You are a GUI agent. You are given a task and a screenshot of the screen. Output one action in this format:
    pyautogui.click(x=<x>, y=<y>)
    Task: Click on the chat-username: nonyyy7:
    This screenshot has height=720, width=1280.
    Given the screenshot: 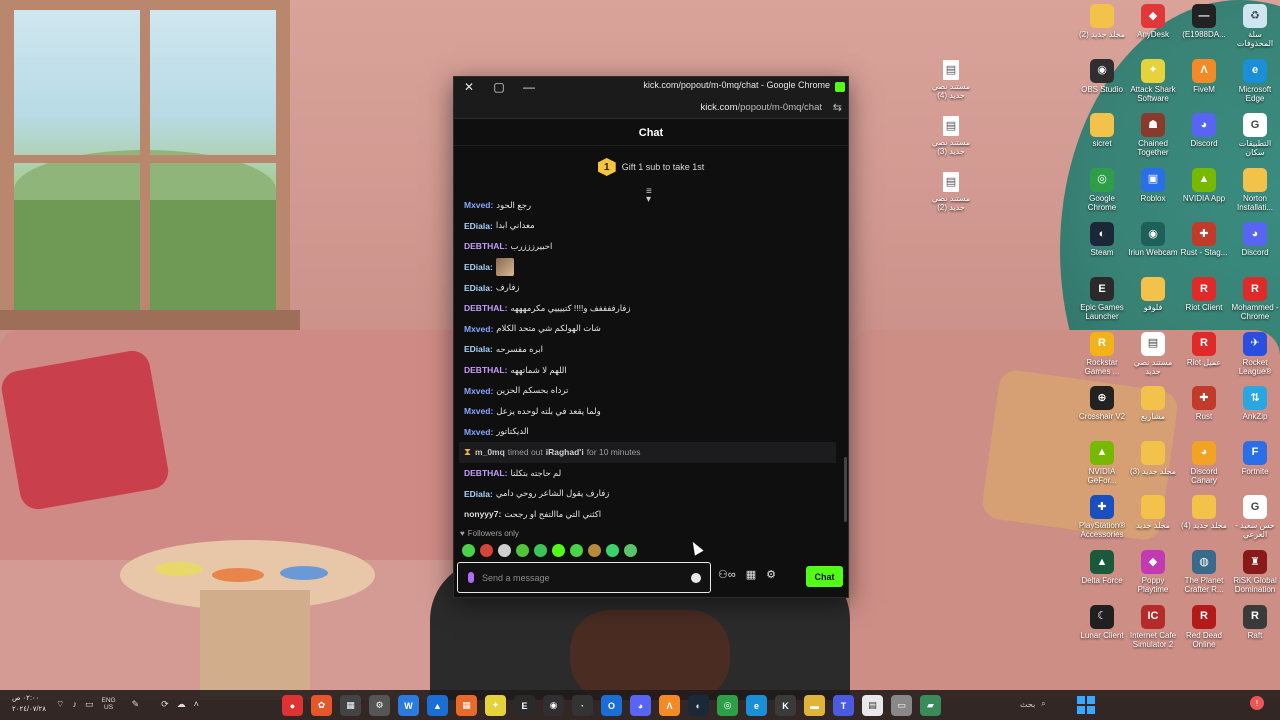 What is the action you would take?
    pyautogui.click(x=482, y=514)
    